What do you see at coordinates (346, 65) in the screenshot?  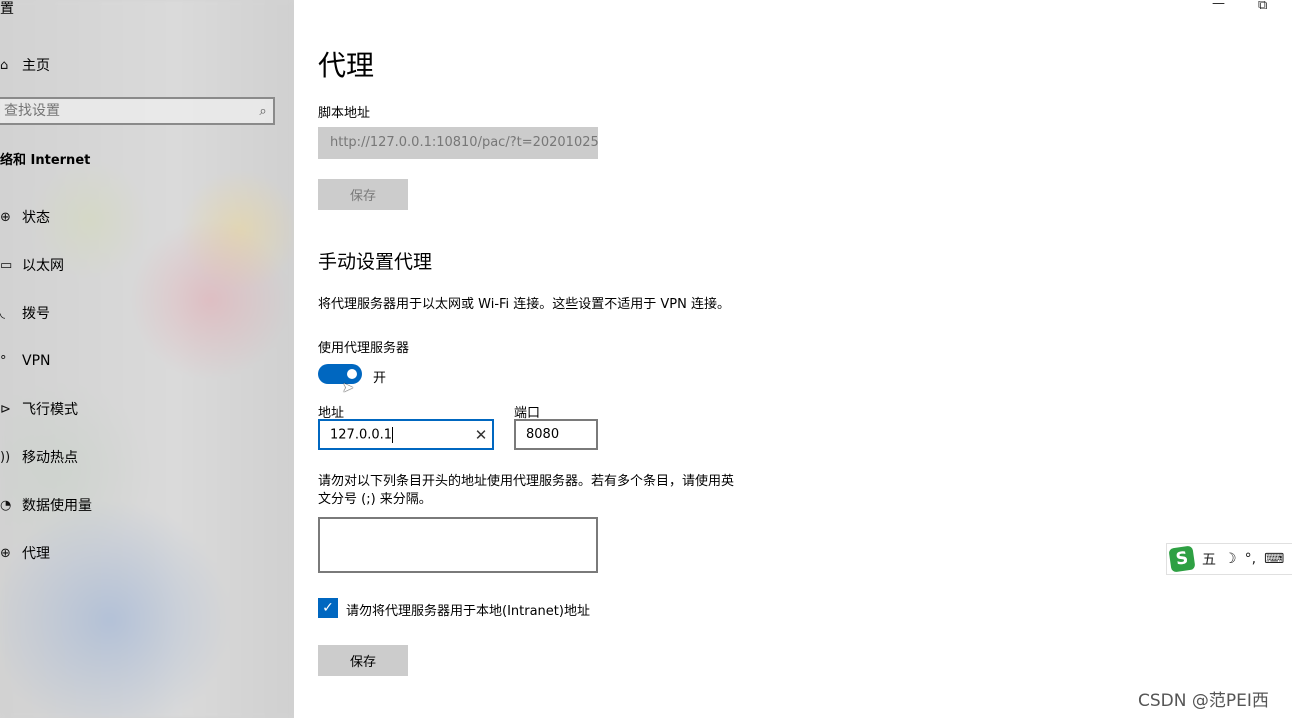 I see `page-title: 代理` at bounding box center [346, 65].